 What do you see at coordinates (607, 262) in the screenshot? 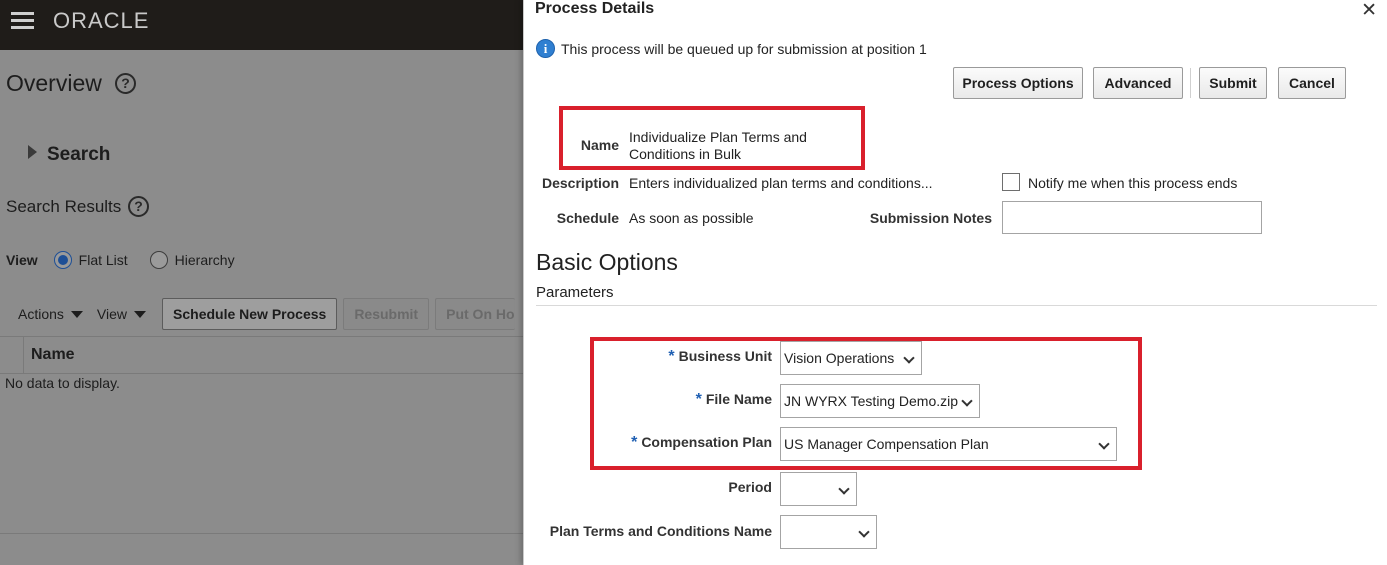
I see `basic-options-heading: Basic Options` at bounding box center [607, 262].